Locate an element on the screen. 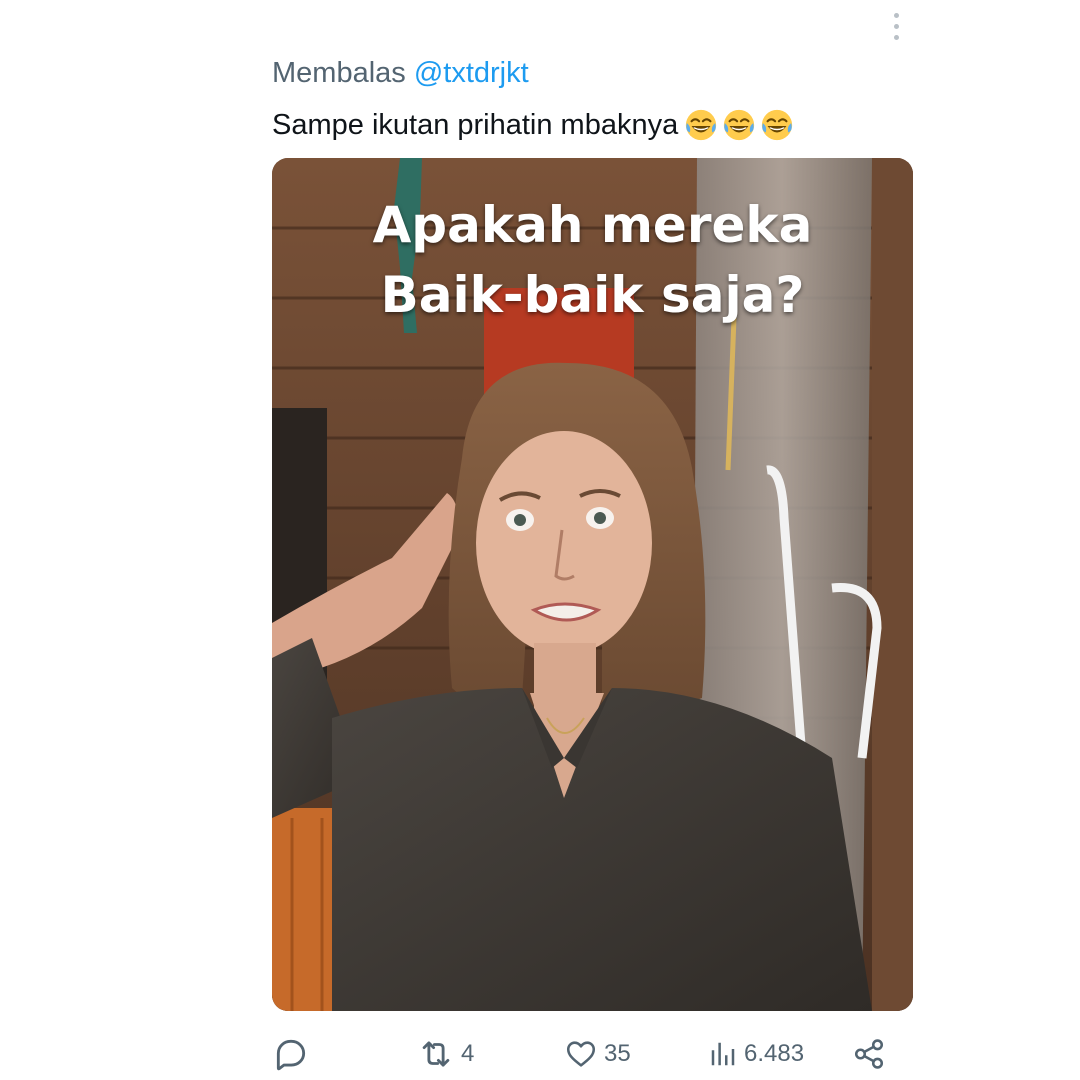  reply-icon is located at coordinates (291, 1055).